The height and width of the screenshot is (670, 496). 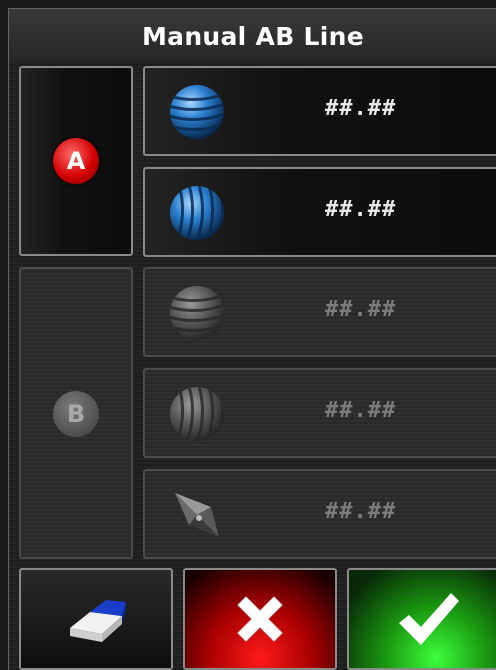 I want to click on point-b-badge: B, so click(x=76, y=414).